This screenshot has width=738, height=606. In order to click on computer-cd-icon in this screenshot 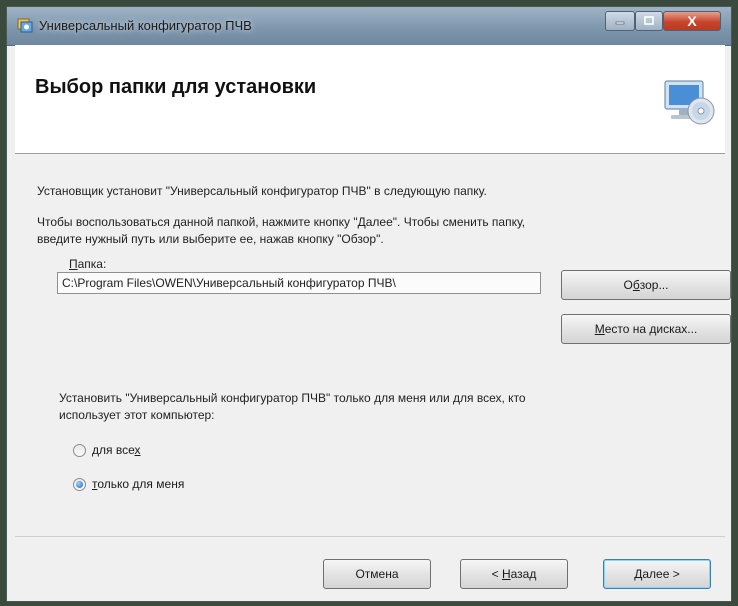, I will do `click(689, 102)`.